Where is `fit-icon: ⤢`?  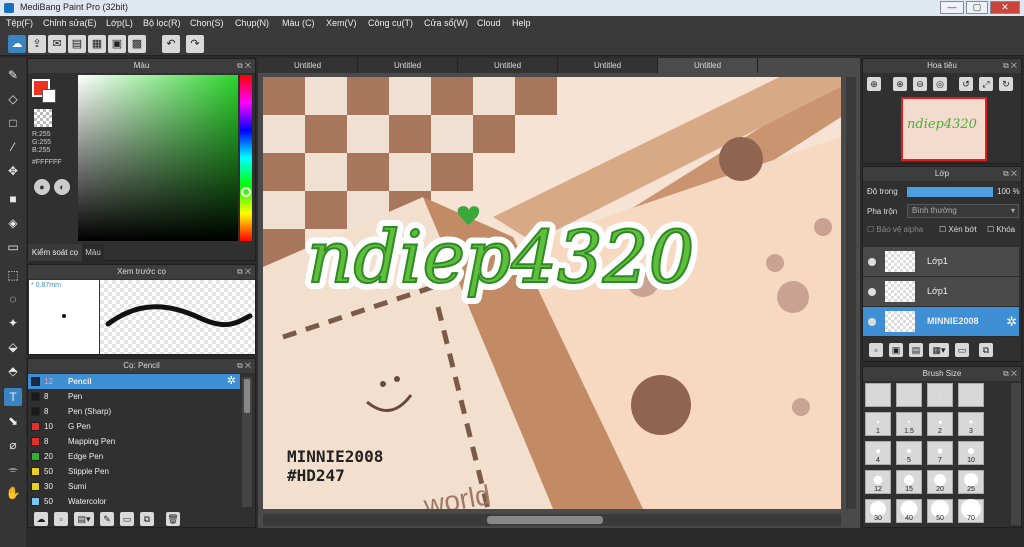
fit-icon: ⤢ is located at coordinates (986, 84).